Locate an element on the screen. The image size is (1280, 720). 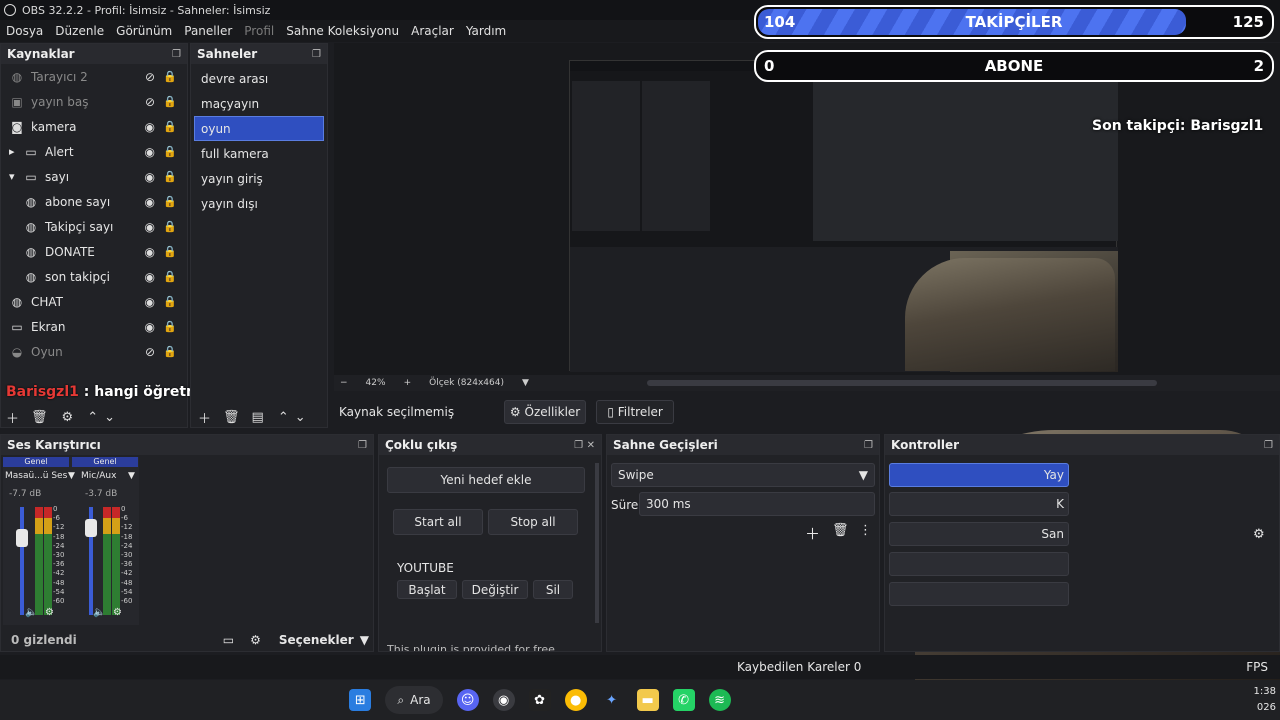
menu-scene-collection: Sahne Koleksiyonu is located at coordinates (342, 31).